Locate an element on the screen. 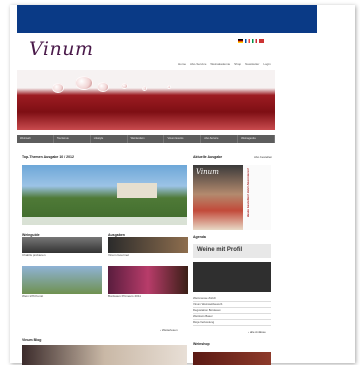 The height and width of the screenshot is (365, 360). hero-caption-bar is located at coordinates (104, 221).